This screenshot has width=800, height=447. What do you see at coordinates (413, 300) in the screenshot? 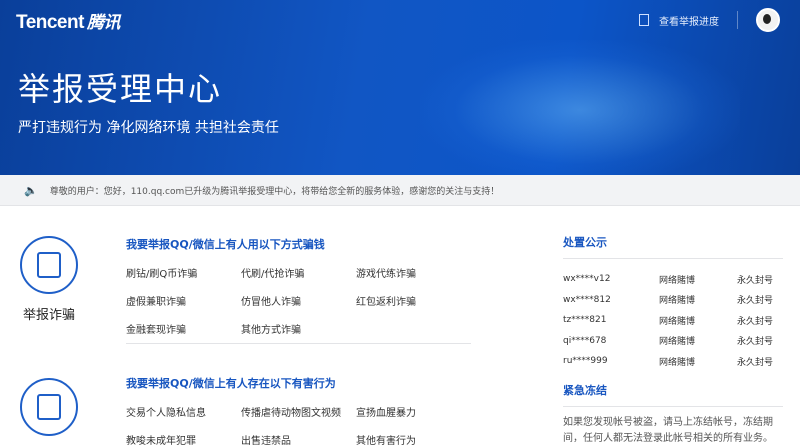
I see `option-link: 红包返利诈骗` at bounding box center [413, 300].